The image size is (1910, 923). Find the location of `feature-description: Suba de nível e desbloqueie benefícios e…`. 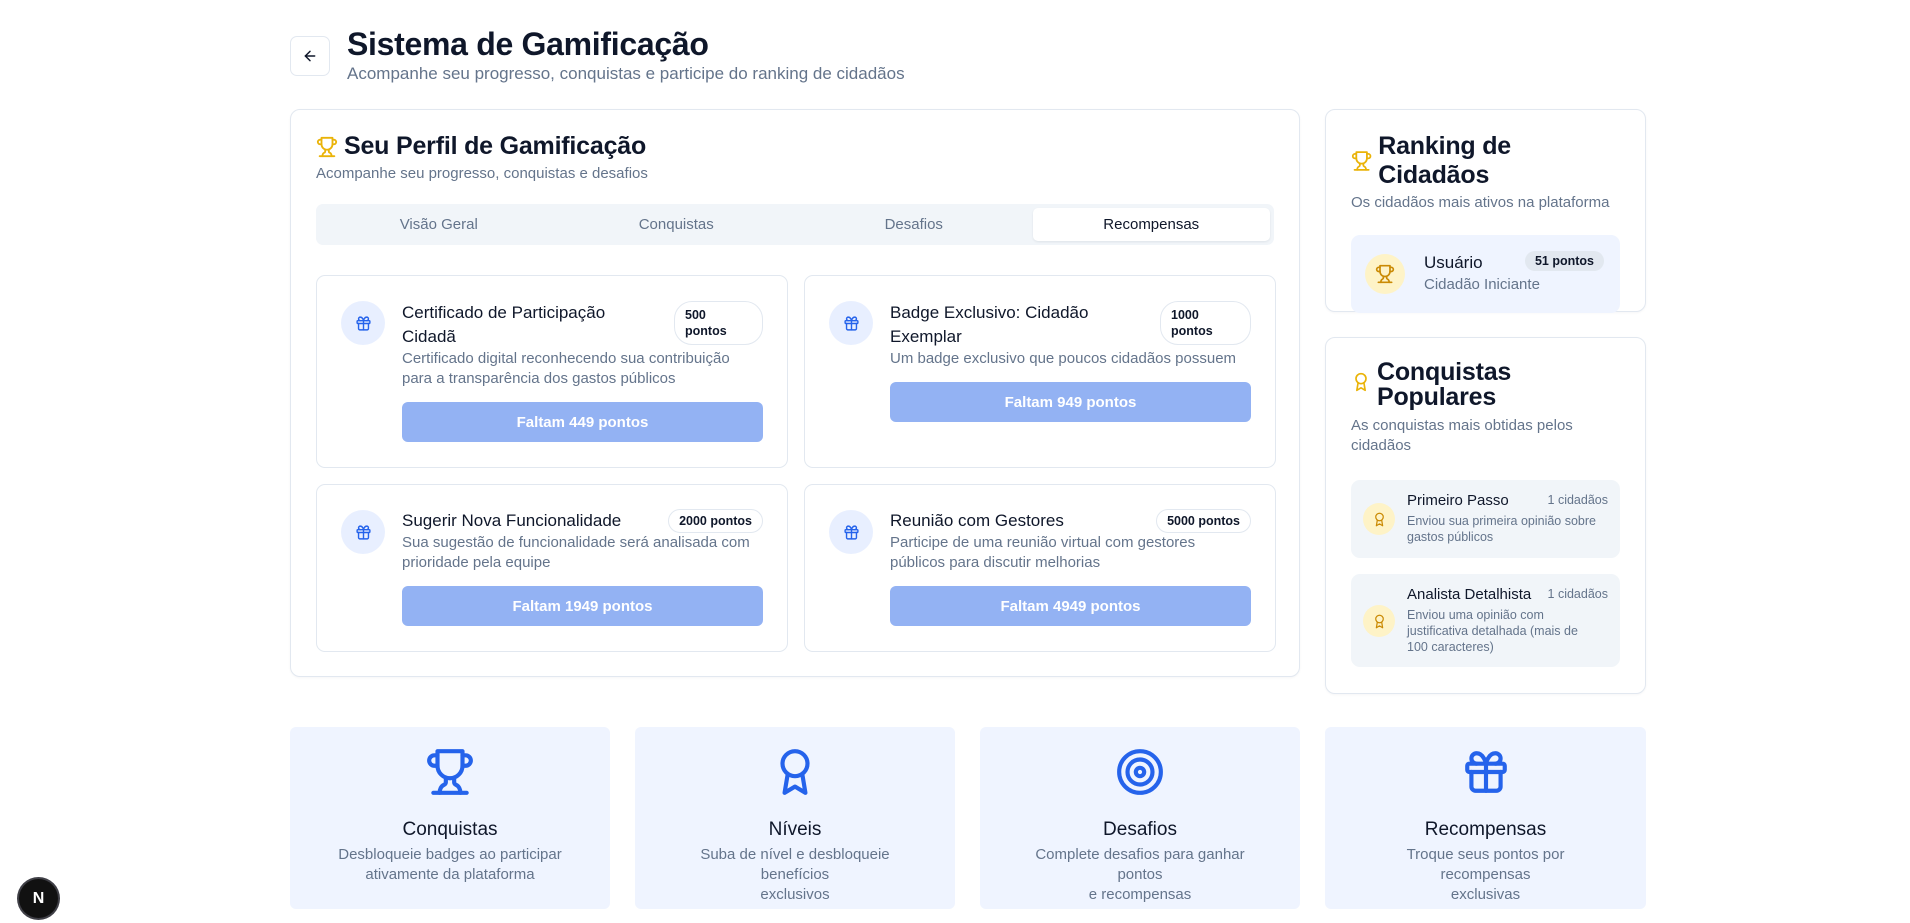

feature-description: Suba de nível e desbloqueie benefícios e… is located at coordinates (795, 875).